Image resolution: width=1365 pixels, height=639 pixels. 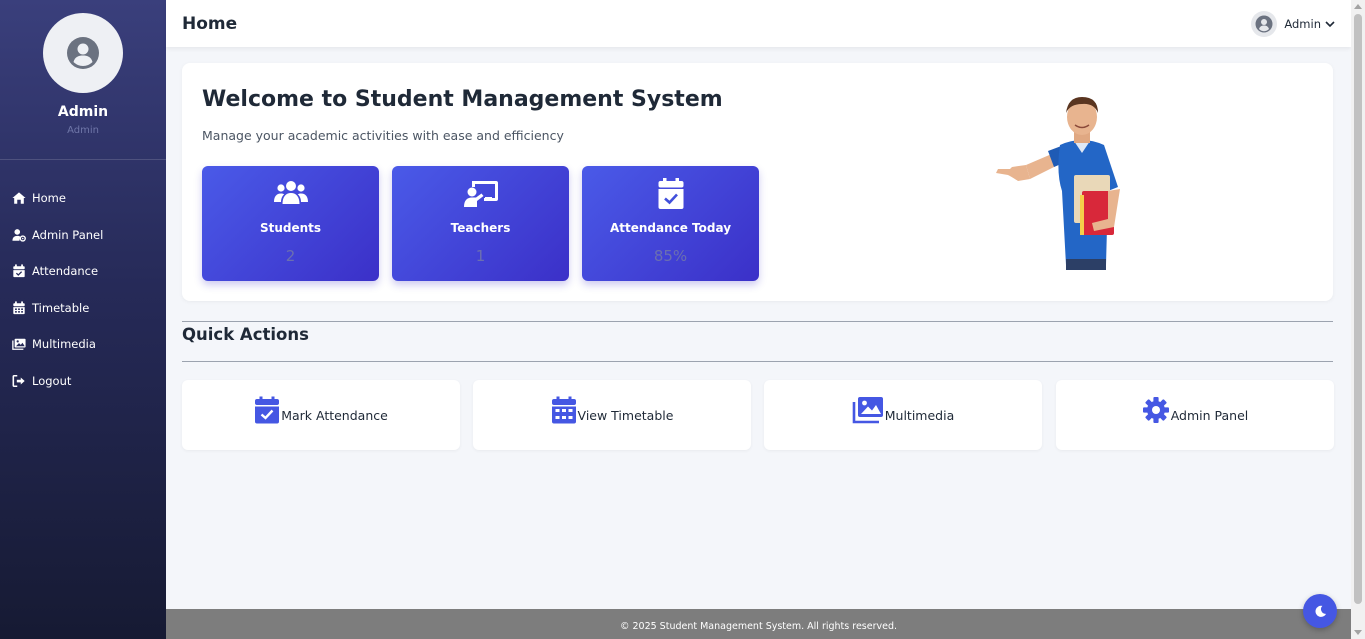 What do you see at coordinates (83, 112) in the screenshot?
I see `profile-name: Admin` at bounding box center [83, 112].